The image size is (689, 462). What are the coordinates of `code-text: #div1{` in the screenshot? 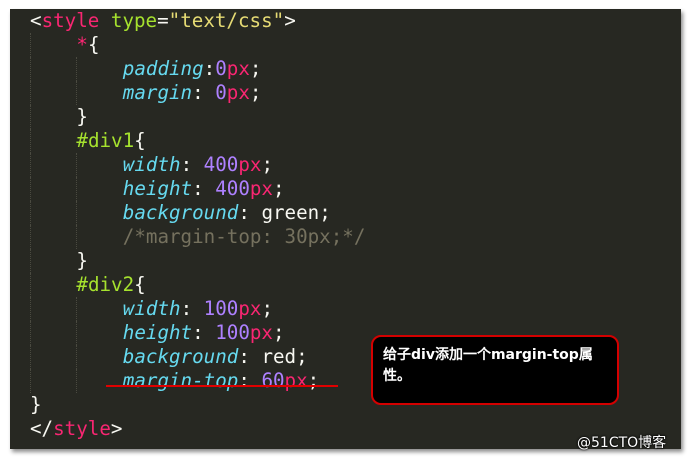 It's located at (111, 140).